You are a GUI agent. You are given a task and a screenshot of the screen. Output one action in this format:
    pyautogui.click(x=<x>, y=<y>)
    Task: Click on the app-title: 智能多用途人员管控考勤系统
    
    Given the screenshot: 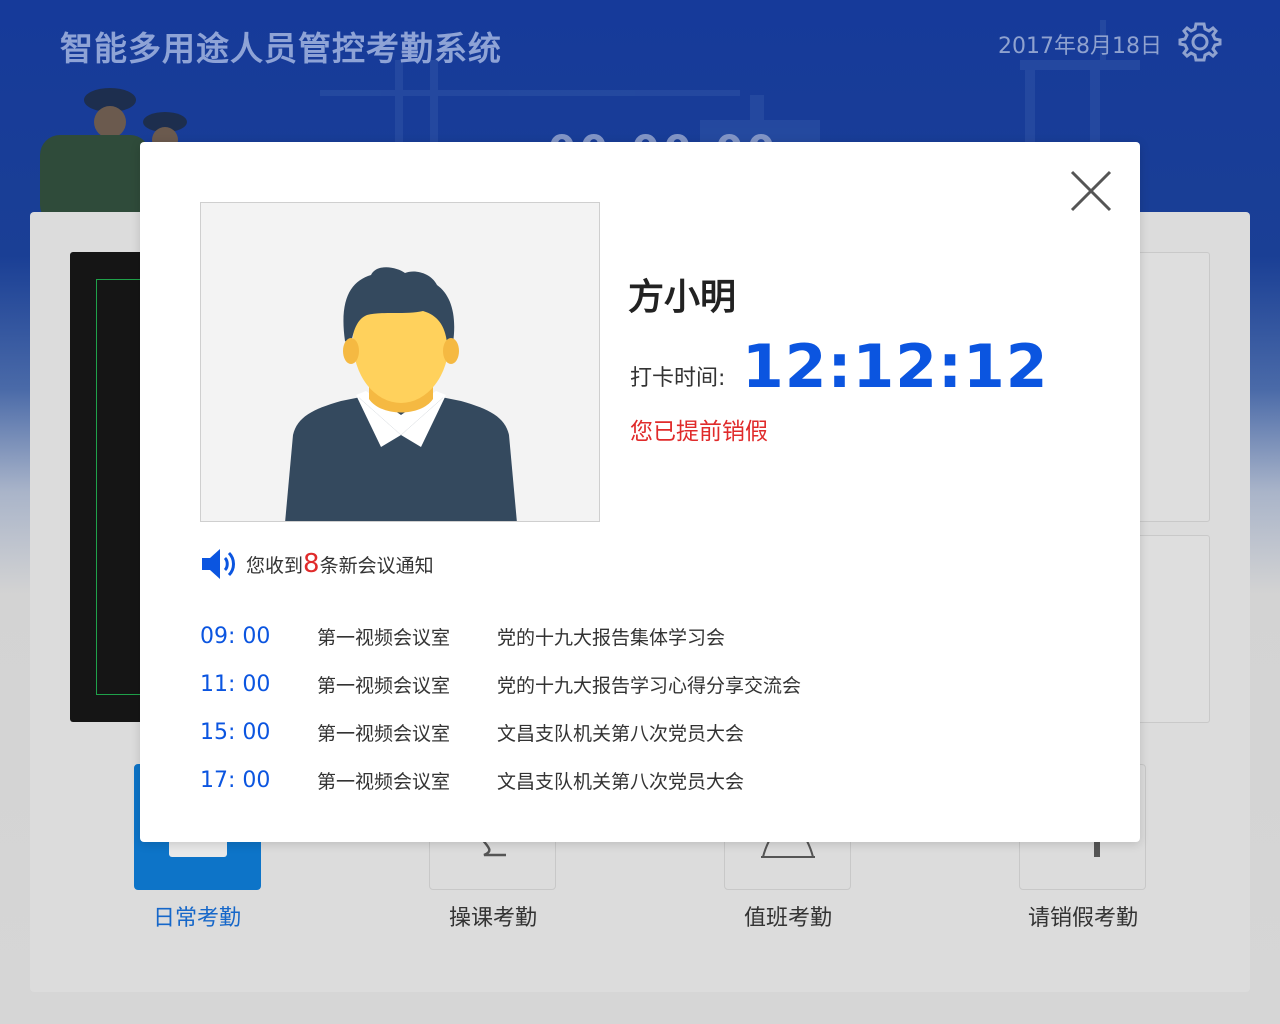 What is the action you would take?
    pyautogui.click(x=281, y=48)
    